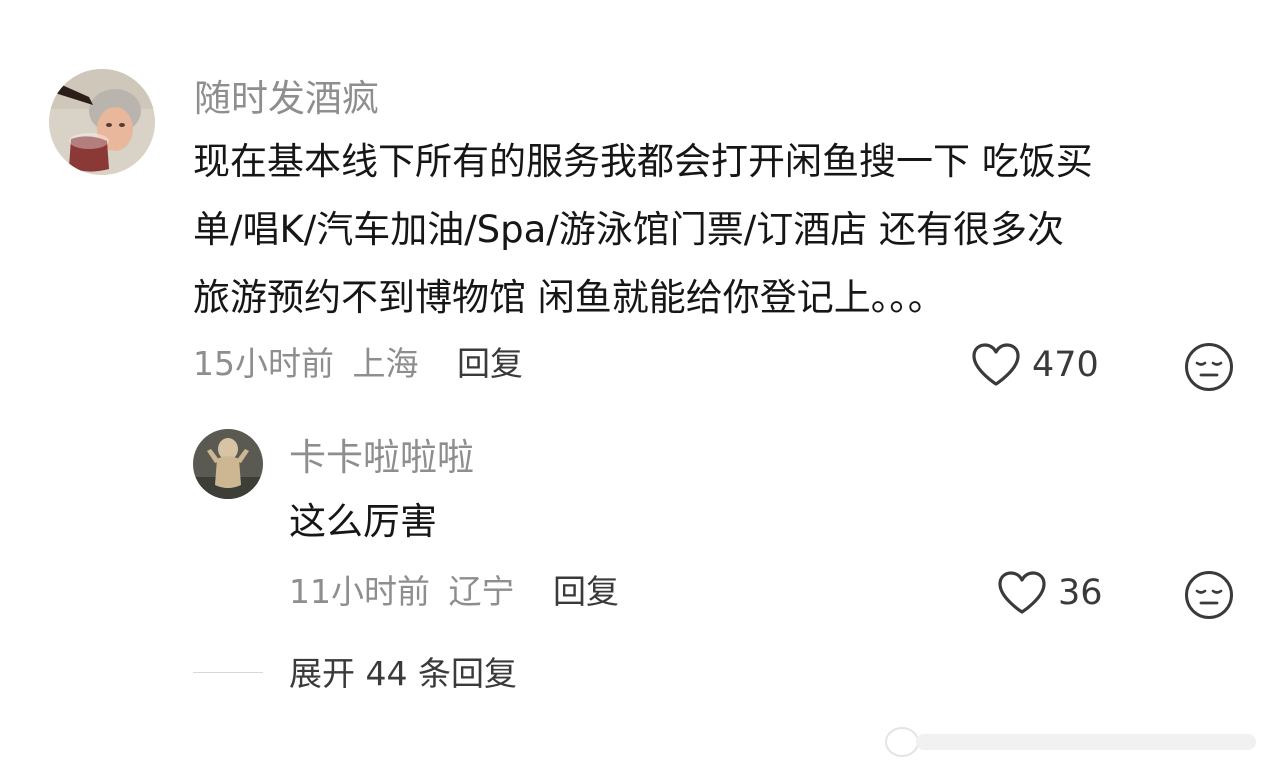 The height and width of the screenshot is (773, 1284). I want to click on comment-meta: 15小时前 上海 回复, so click(358, 364).